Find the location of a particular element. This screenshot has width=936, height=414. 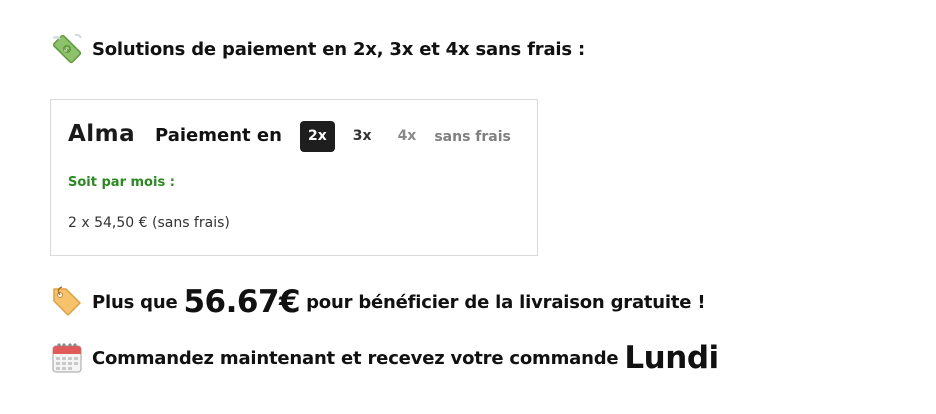

money-with-wings-icon: $ is located at coordinates (67, 49).